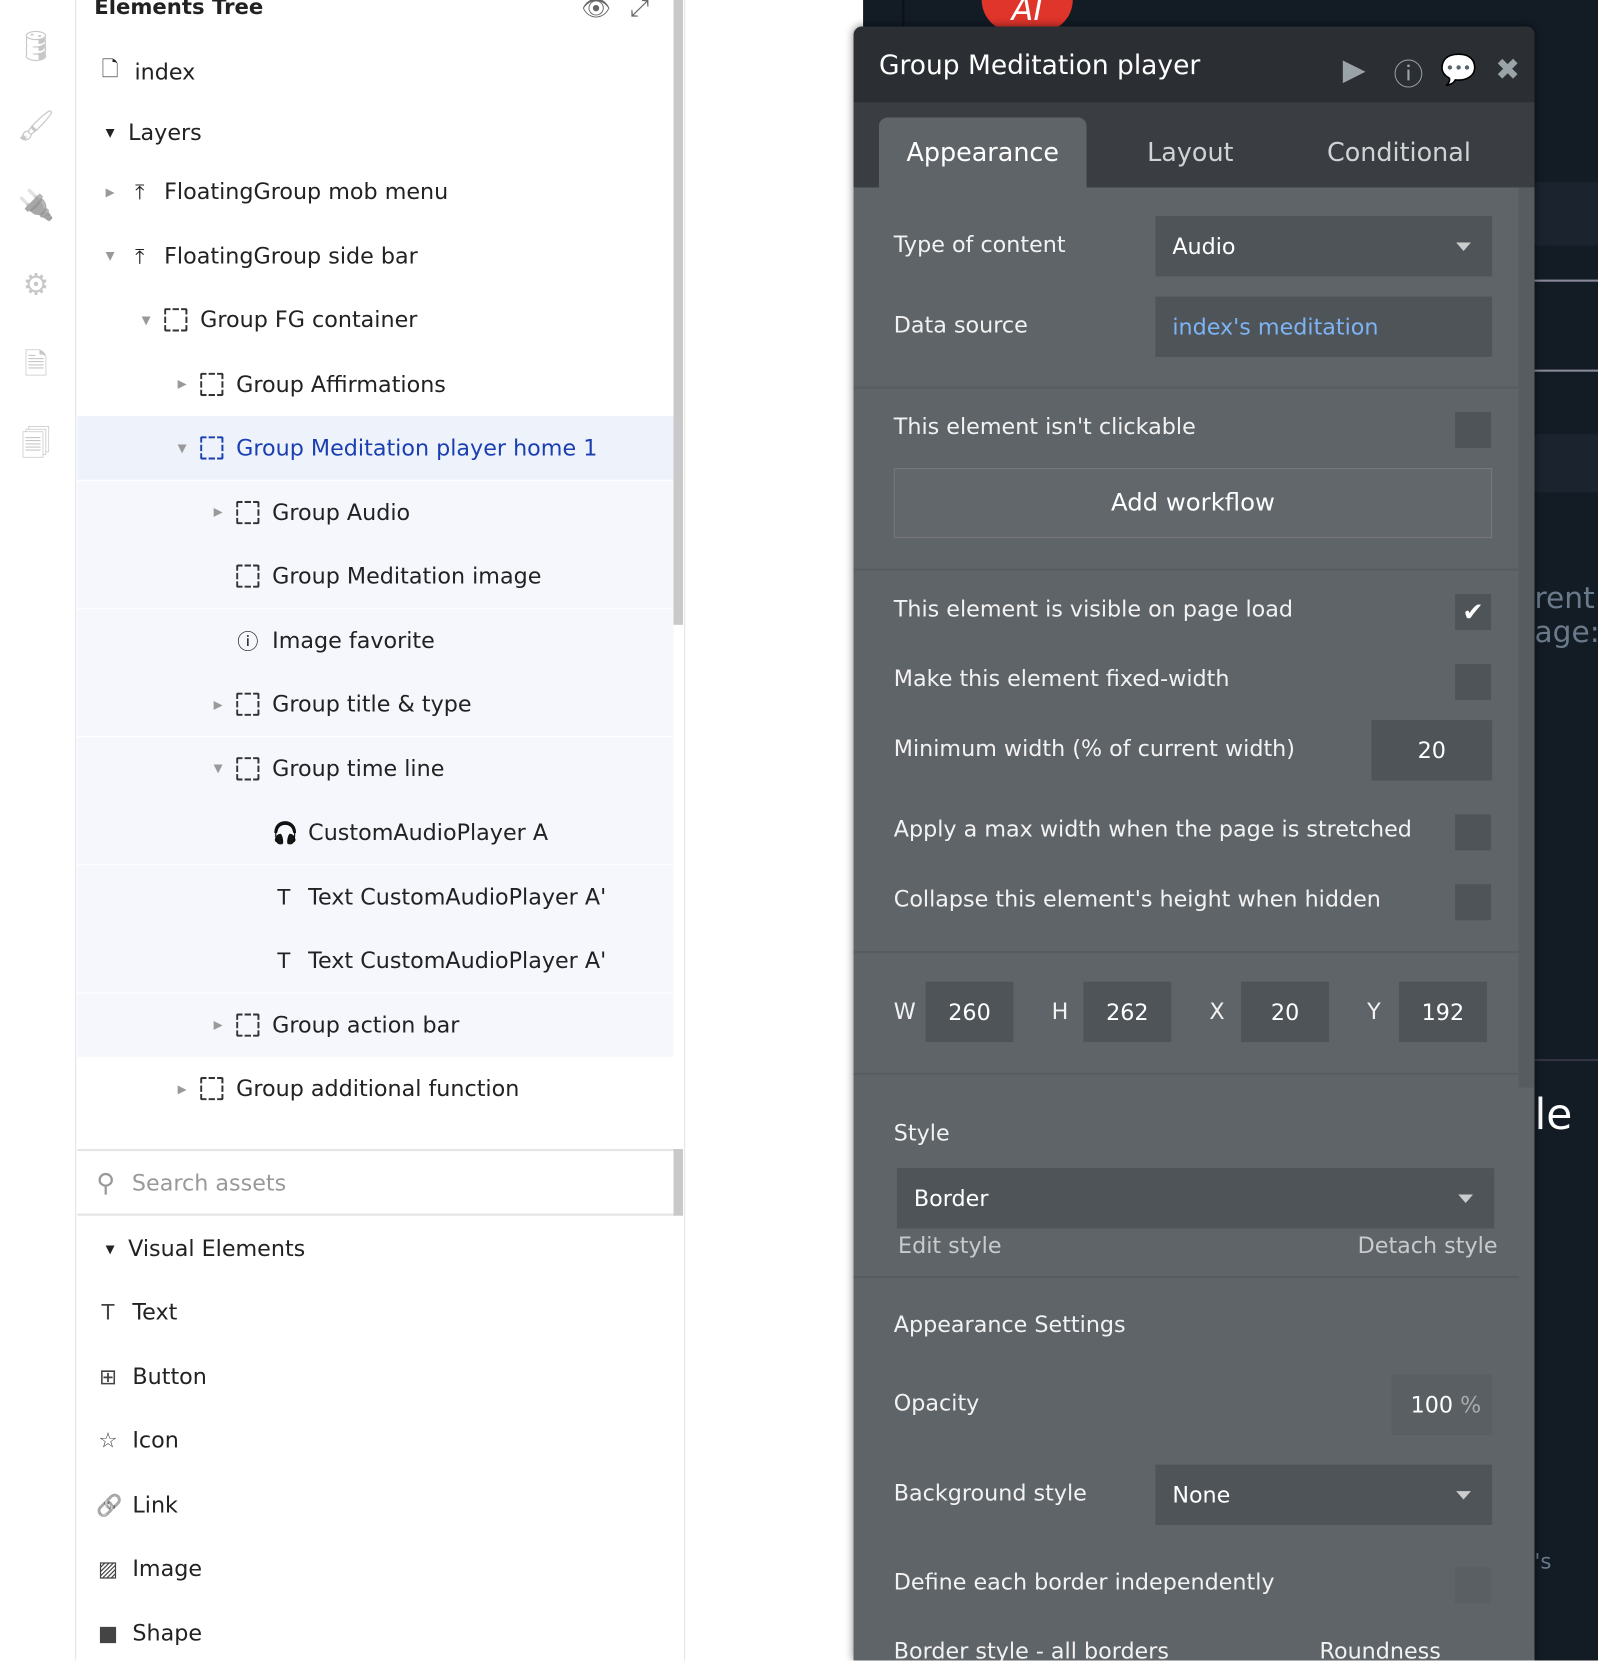  I want to click on tree-item-label: Group Meditation player home 1, so click(417, 448).